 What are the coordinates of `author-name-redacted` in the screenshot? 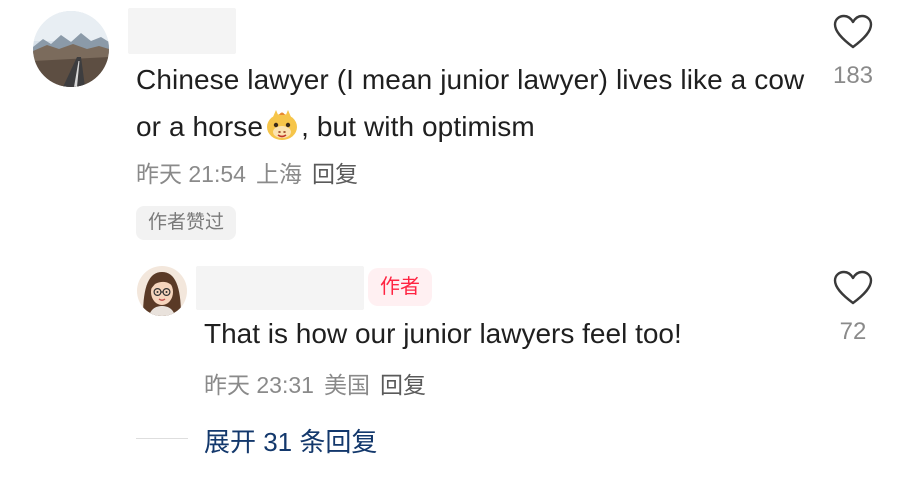 It's located at (280, 288).